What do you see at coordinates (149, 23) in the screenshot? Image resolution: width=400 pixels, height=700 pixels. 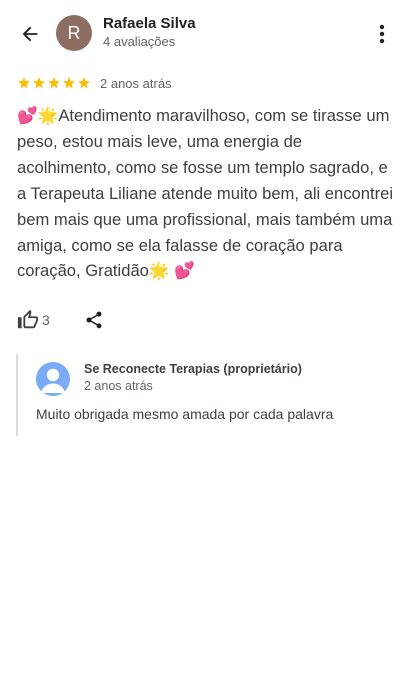 I see `author-name: Rafaela Silva` at bounding box center [149, 23].